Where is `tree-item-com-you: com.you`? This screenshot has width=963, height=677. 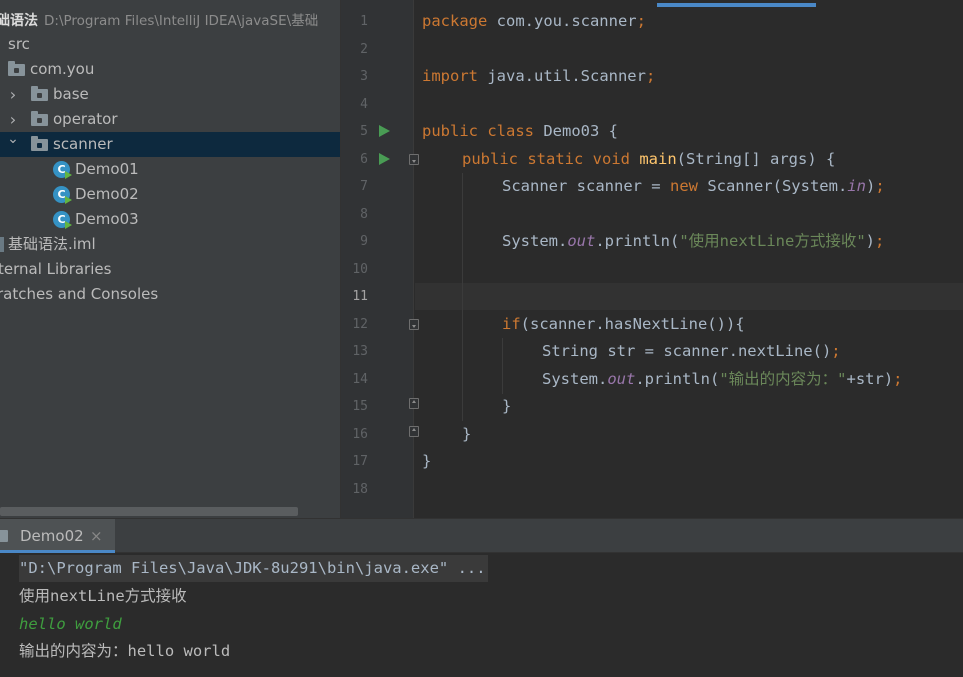 tree-item-com-you: com.you is located at coordinates (170, 69).